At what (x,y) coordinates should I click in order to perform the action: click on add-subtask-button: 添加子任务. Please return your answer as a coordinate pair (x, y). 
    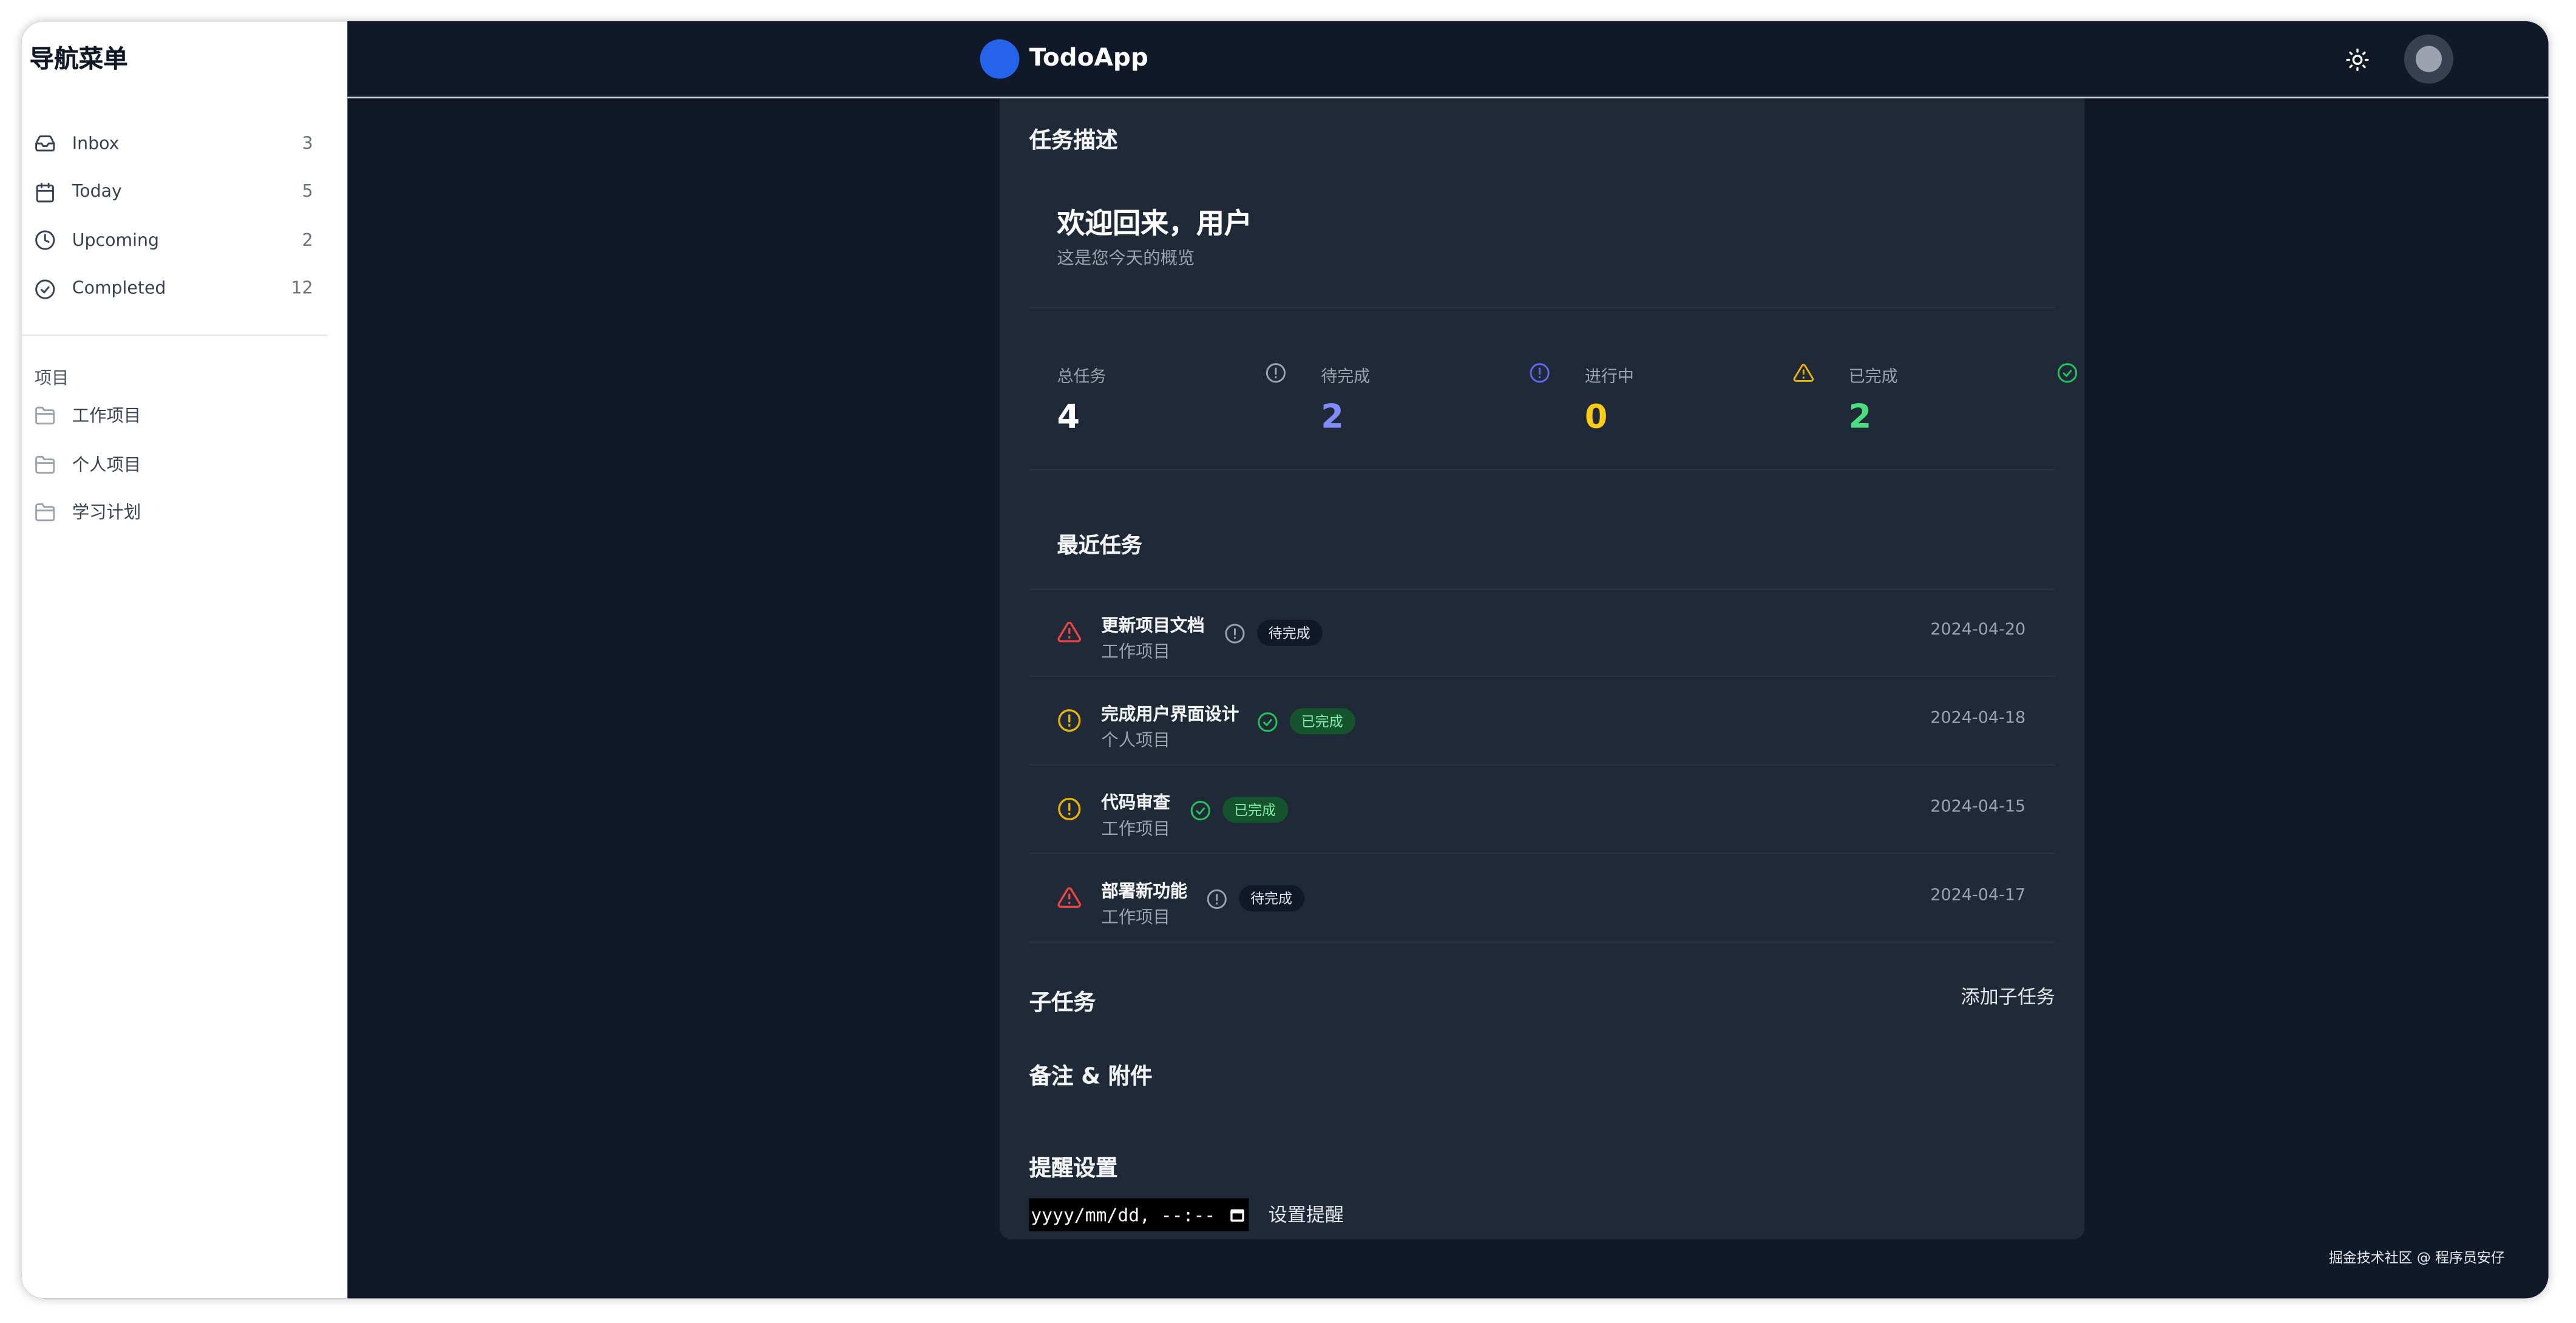
    Looking at the image, I should click on (2008, 997).